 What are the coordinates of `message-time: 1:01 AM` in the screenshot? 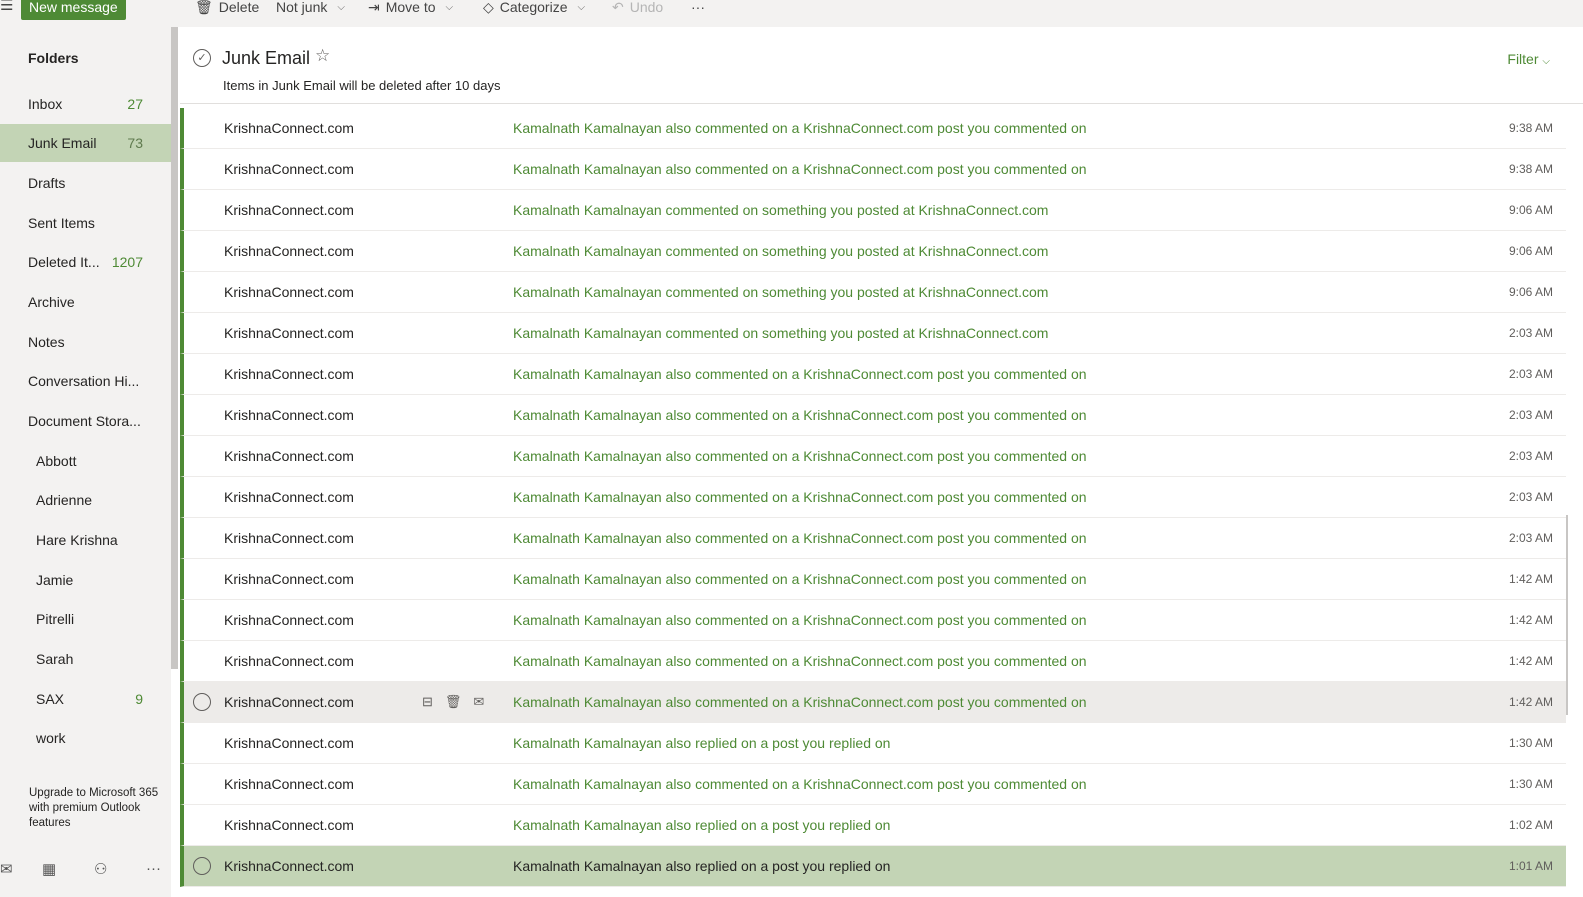 It's located at (1530, 866).